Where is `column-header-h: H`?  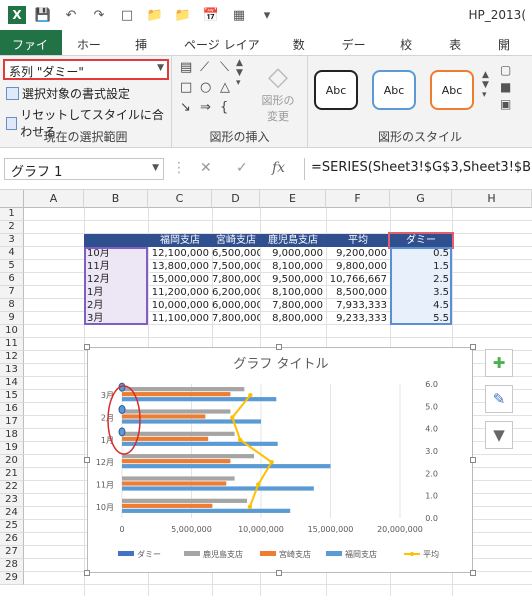
column-header-h: H is located at coordinates (492, 199).